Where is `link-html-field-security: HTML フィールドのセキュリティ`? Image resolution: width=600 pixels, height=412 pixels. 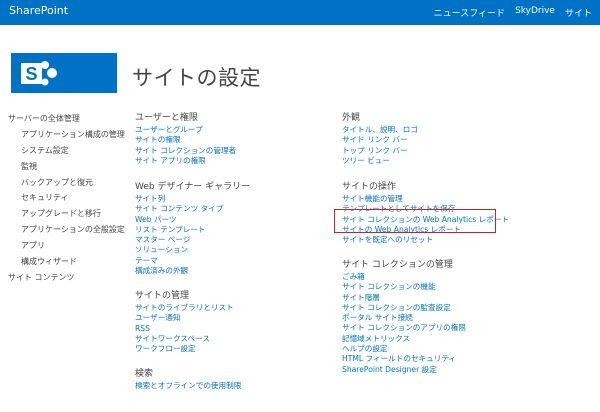
link-html-field-security: HTML フィールドのセキュリティ is located at coordinates (442, 359).